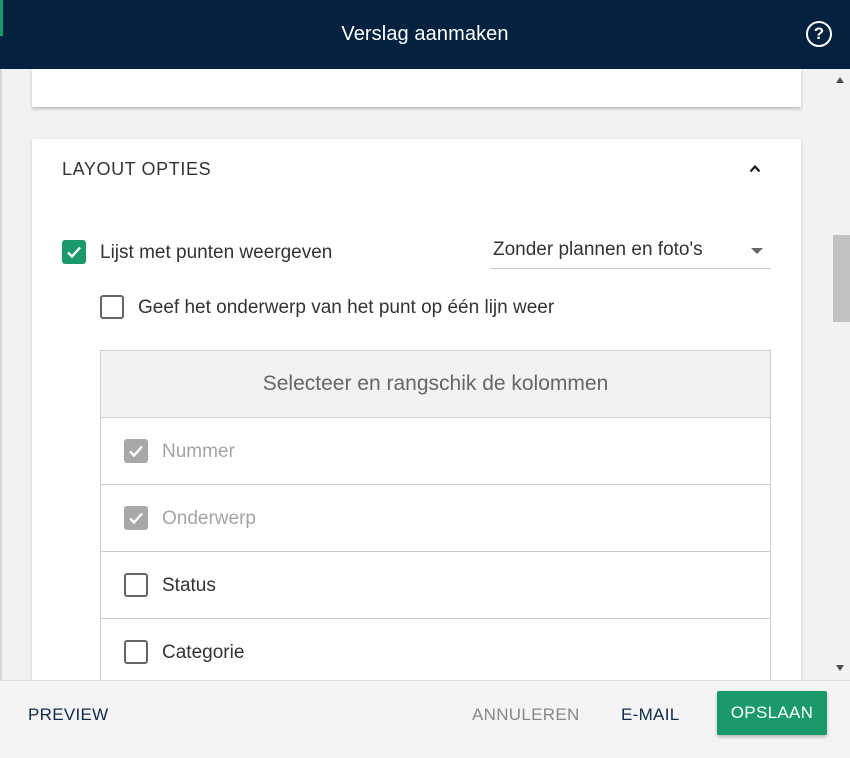 This screenshot has height=758, width=850. Describe the element at coordinates (216, 252) in the screenshot. I see `show-points-label: Lijst met punten weergeven` at that location.